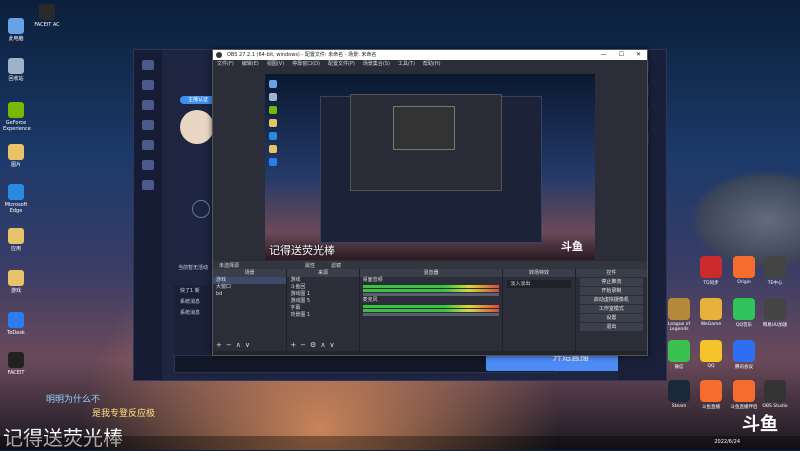 Image resolution: width=800 pixels, height=451 pixels. Describe the element at coordinates (16, 373) in the screenshot. I see `desktop-icon-label: FACEIT` at that location.